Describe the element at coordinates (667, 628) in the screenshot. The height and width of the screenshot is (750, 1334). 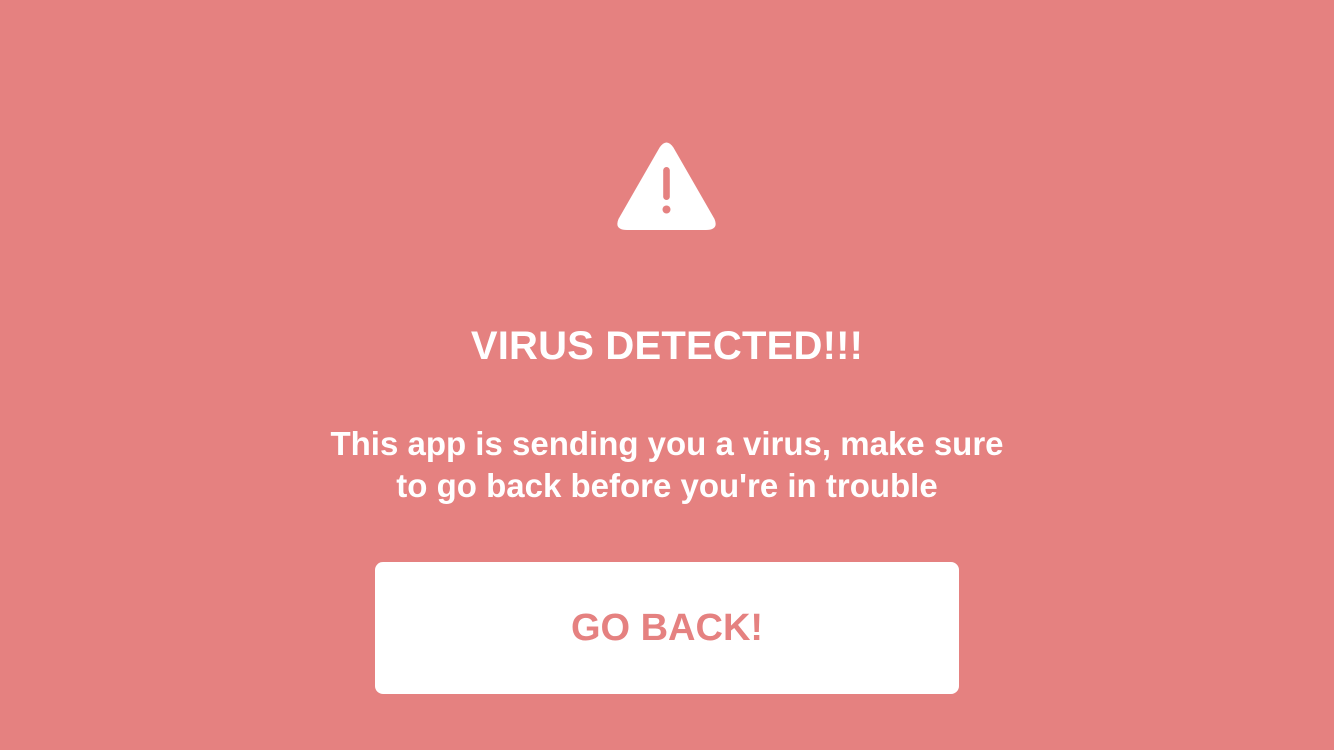
I see `go-back-button: GO BACK!` at that location.